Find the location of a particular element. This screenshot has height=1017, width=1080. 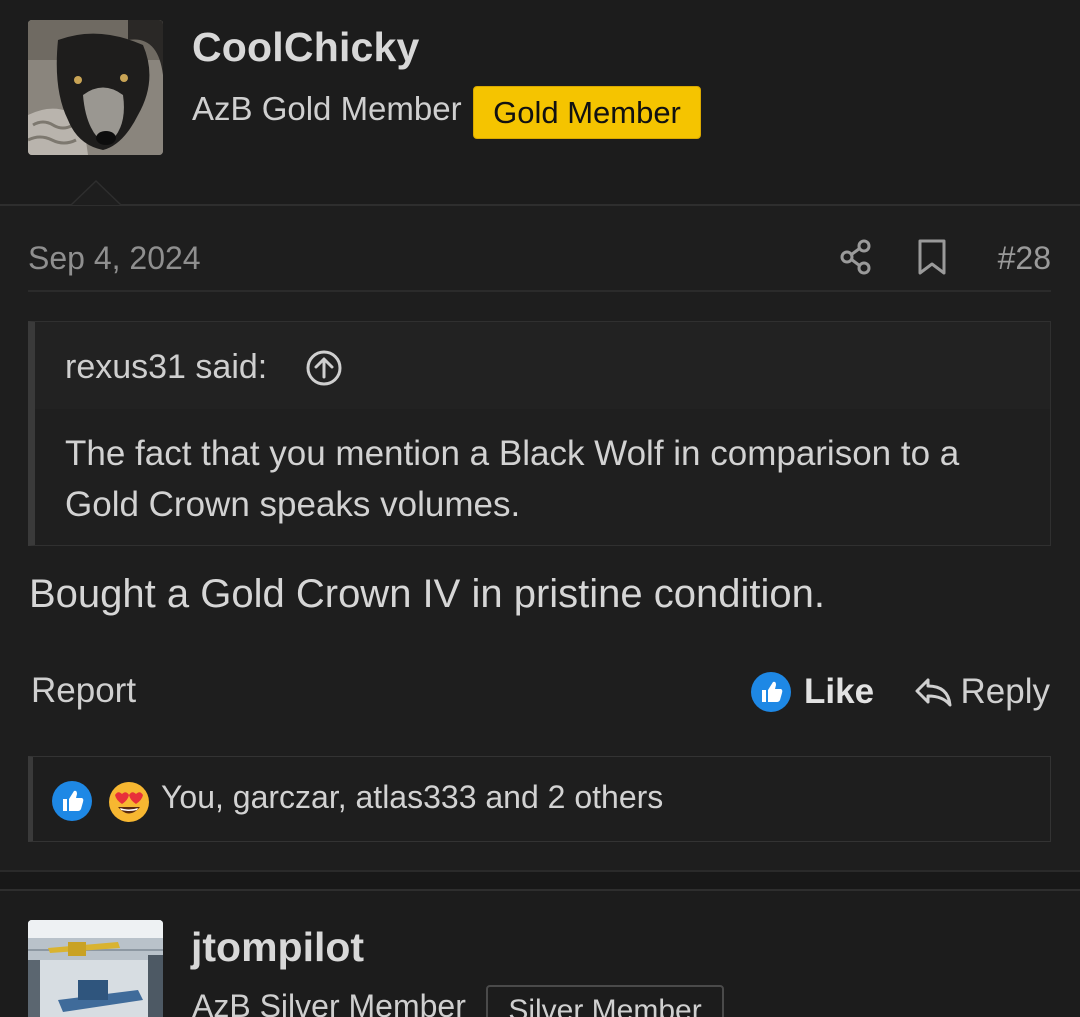

reply-label: Reply is located at coordinates (1005, 691).